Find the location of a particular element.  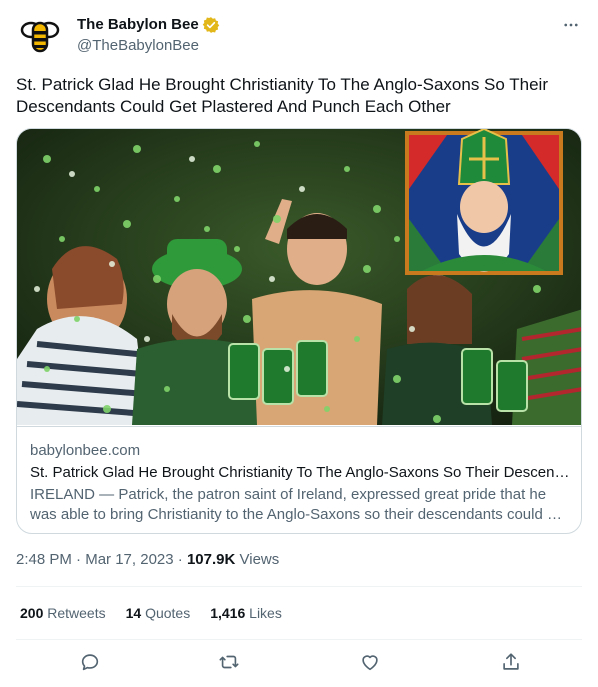

retweets-label: Retweets is located at coordinates (76, 613).